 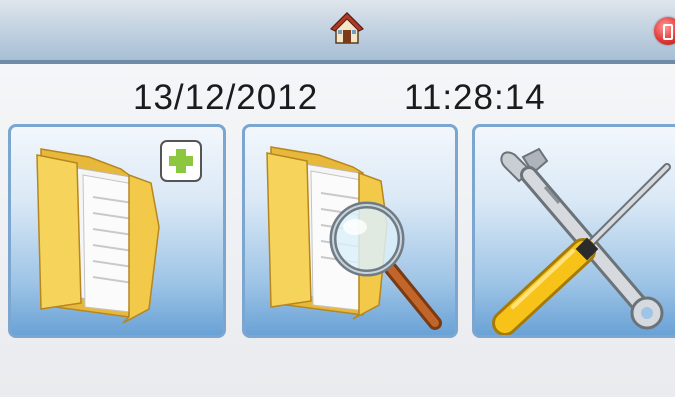 What do you see at coordinates (664, 31) in the screenshot?
I see `power-button` at bounding box center [664, 31].